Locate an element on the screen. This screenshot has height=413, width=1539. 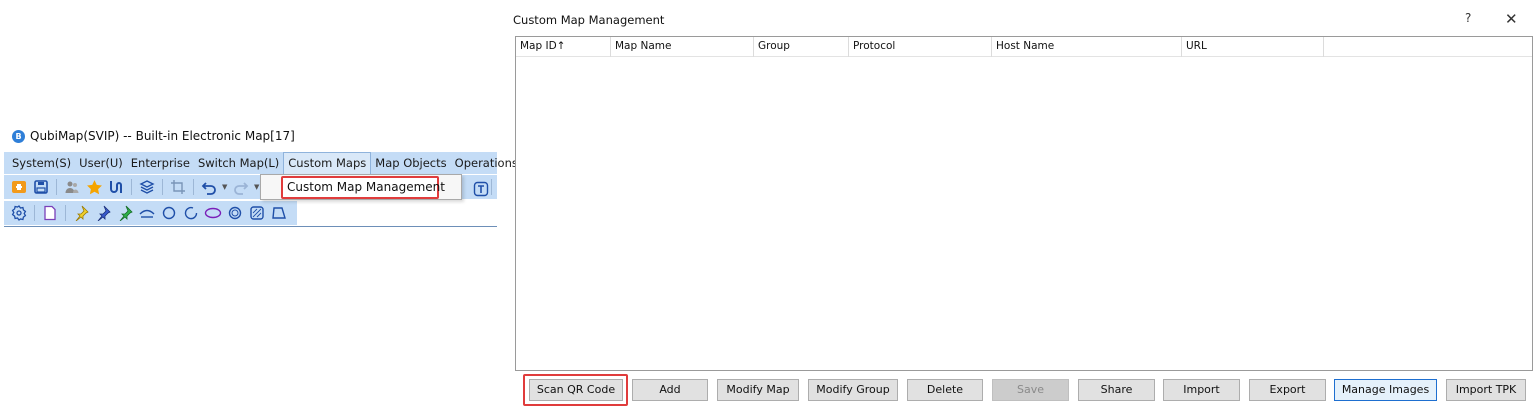
manage-images-button: Manage Images is located at coordinates (1385, 390).